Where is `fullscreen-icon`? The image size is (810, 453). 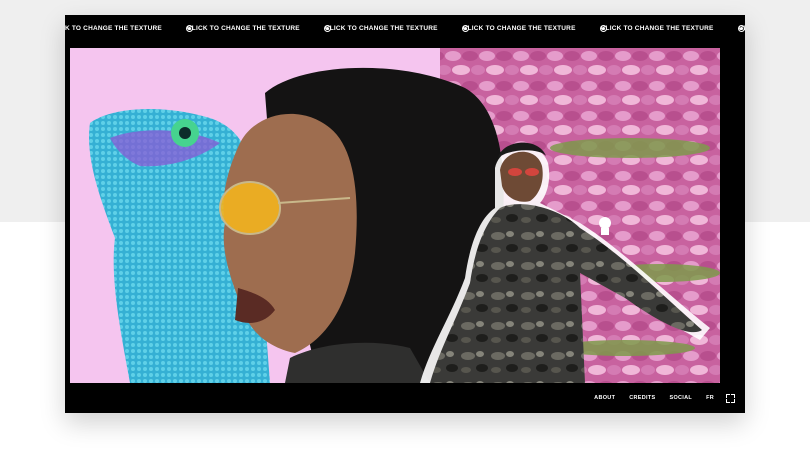
fullscreen-icon is located at coordinates (730, 398).